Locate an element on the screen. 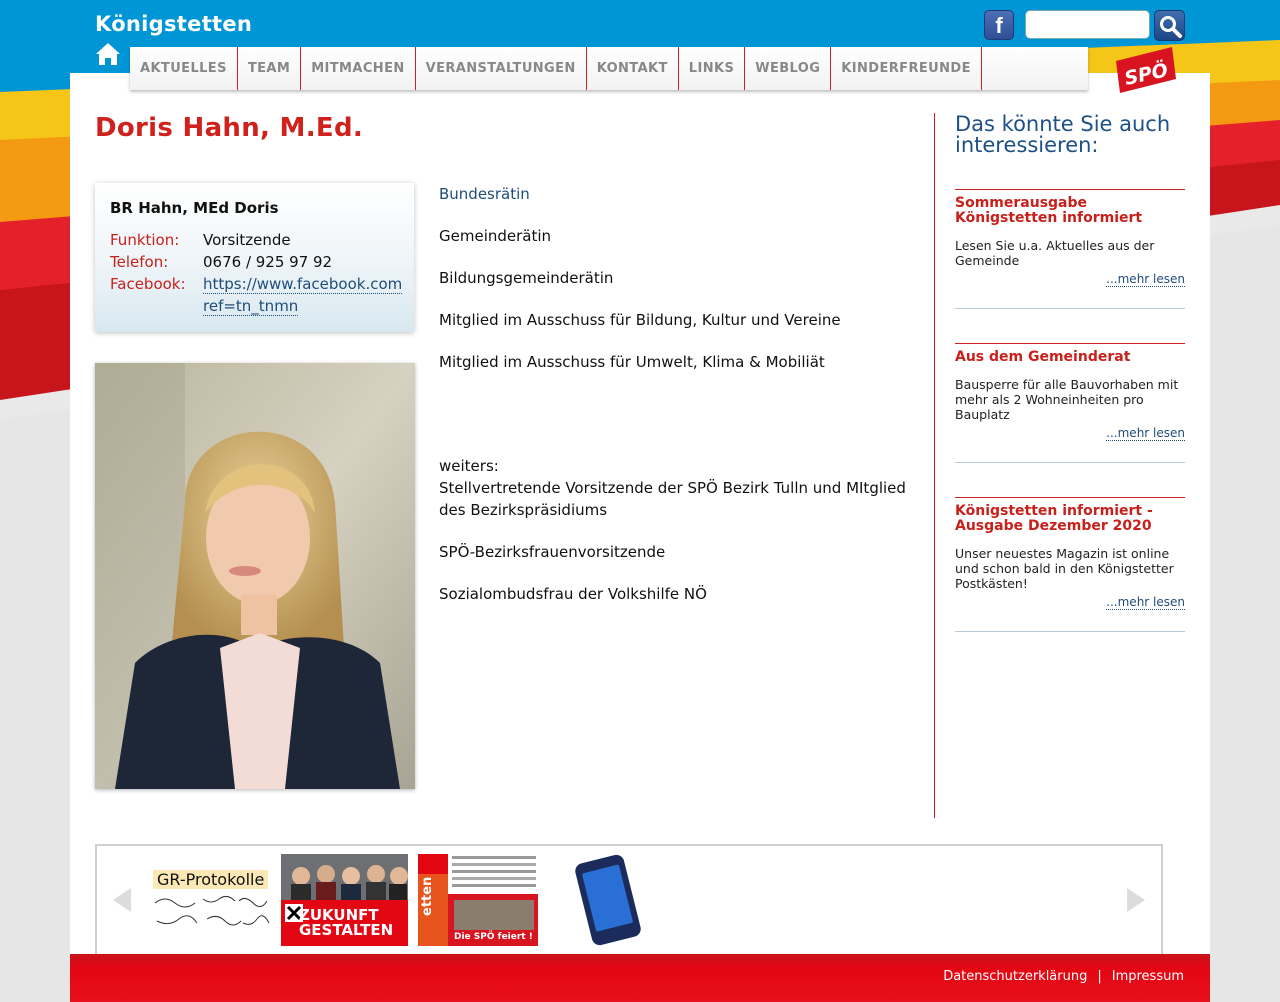 This screenshot has width=1280, height=1002. nav-item-kinderfreunde: KINDERFREUNDE is located at coordinates (906, 68).